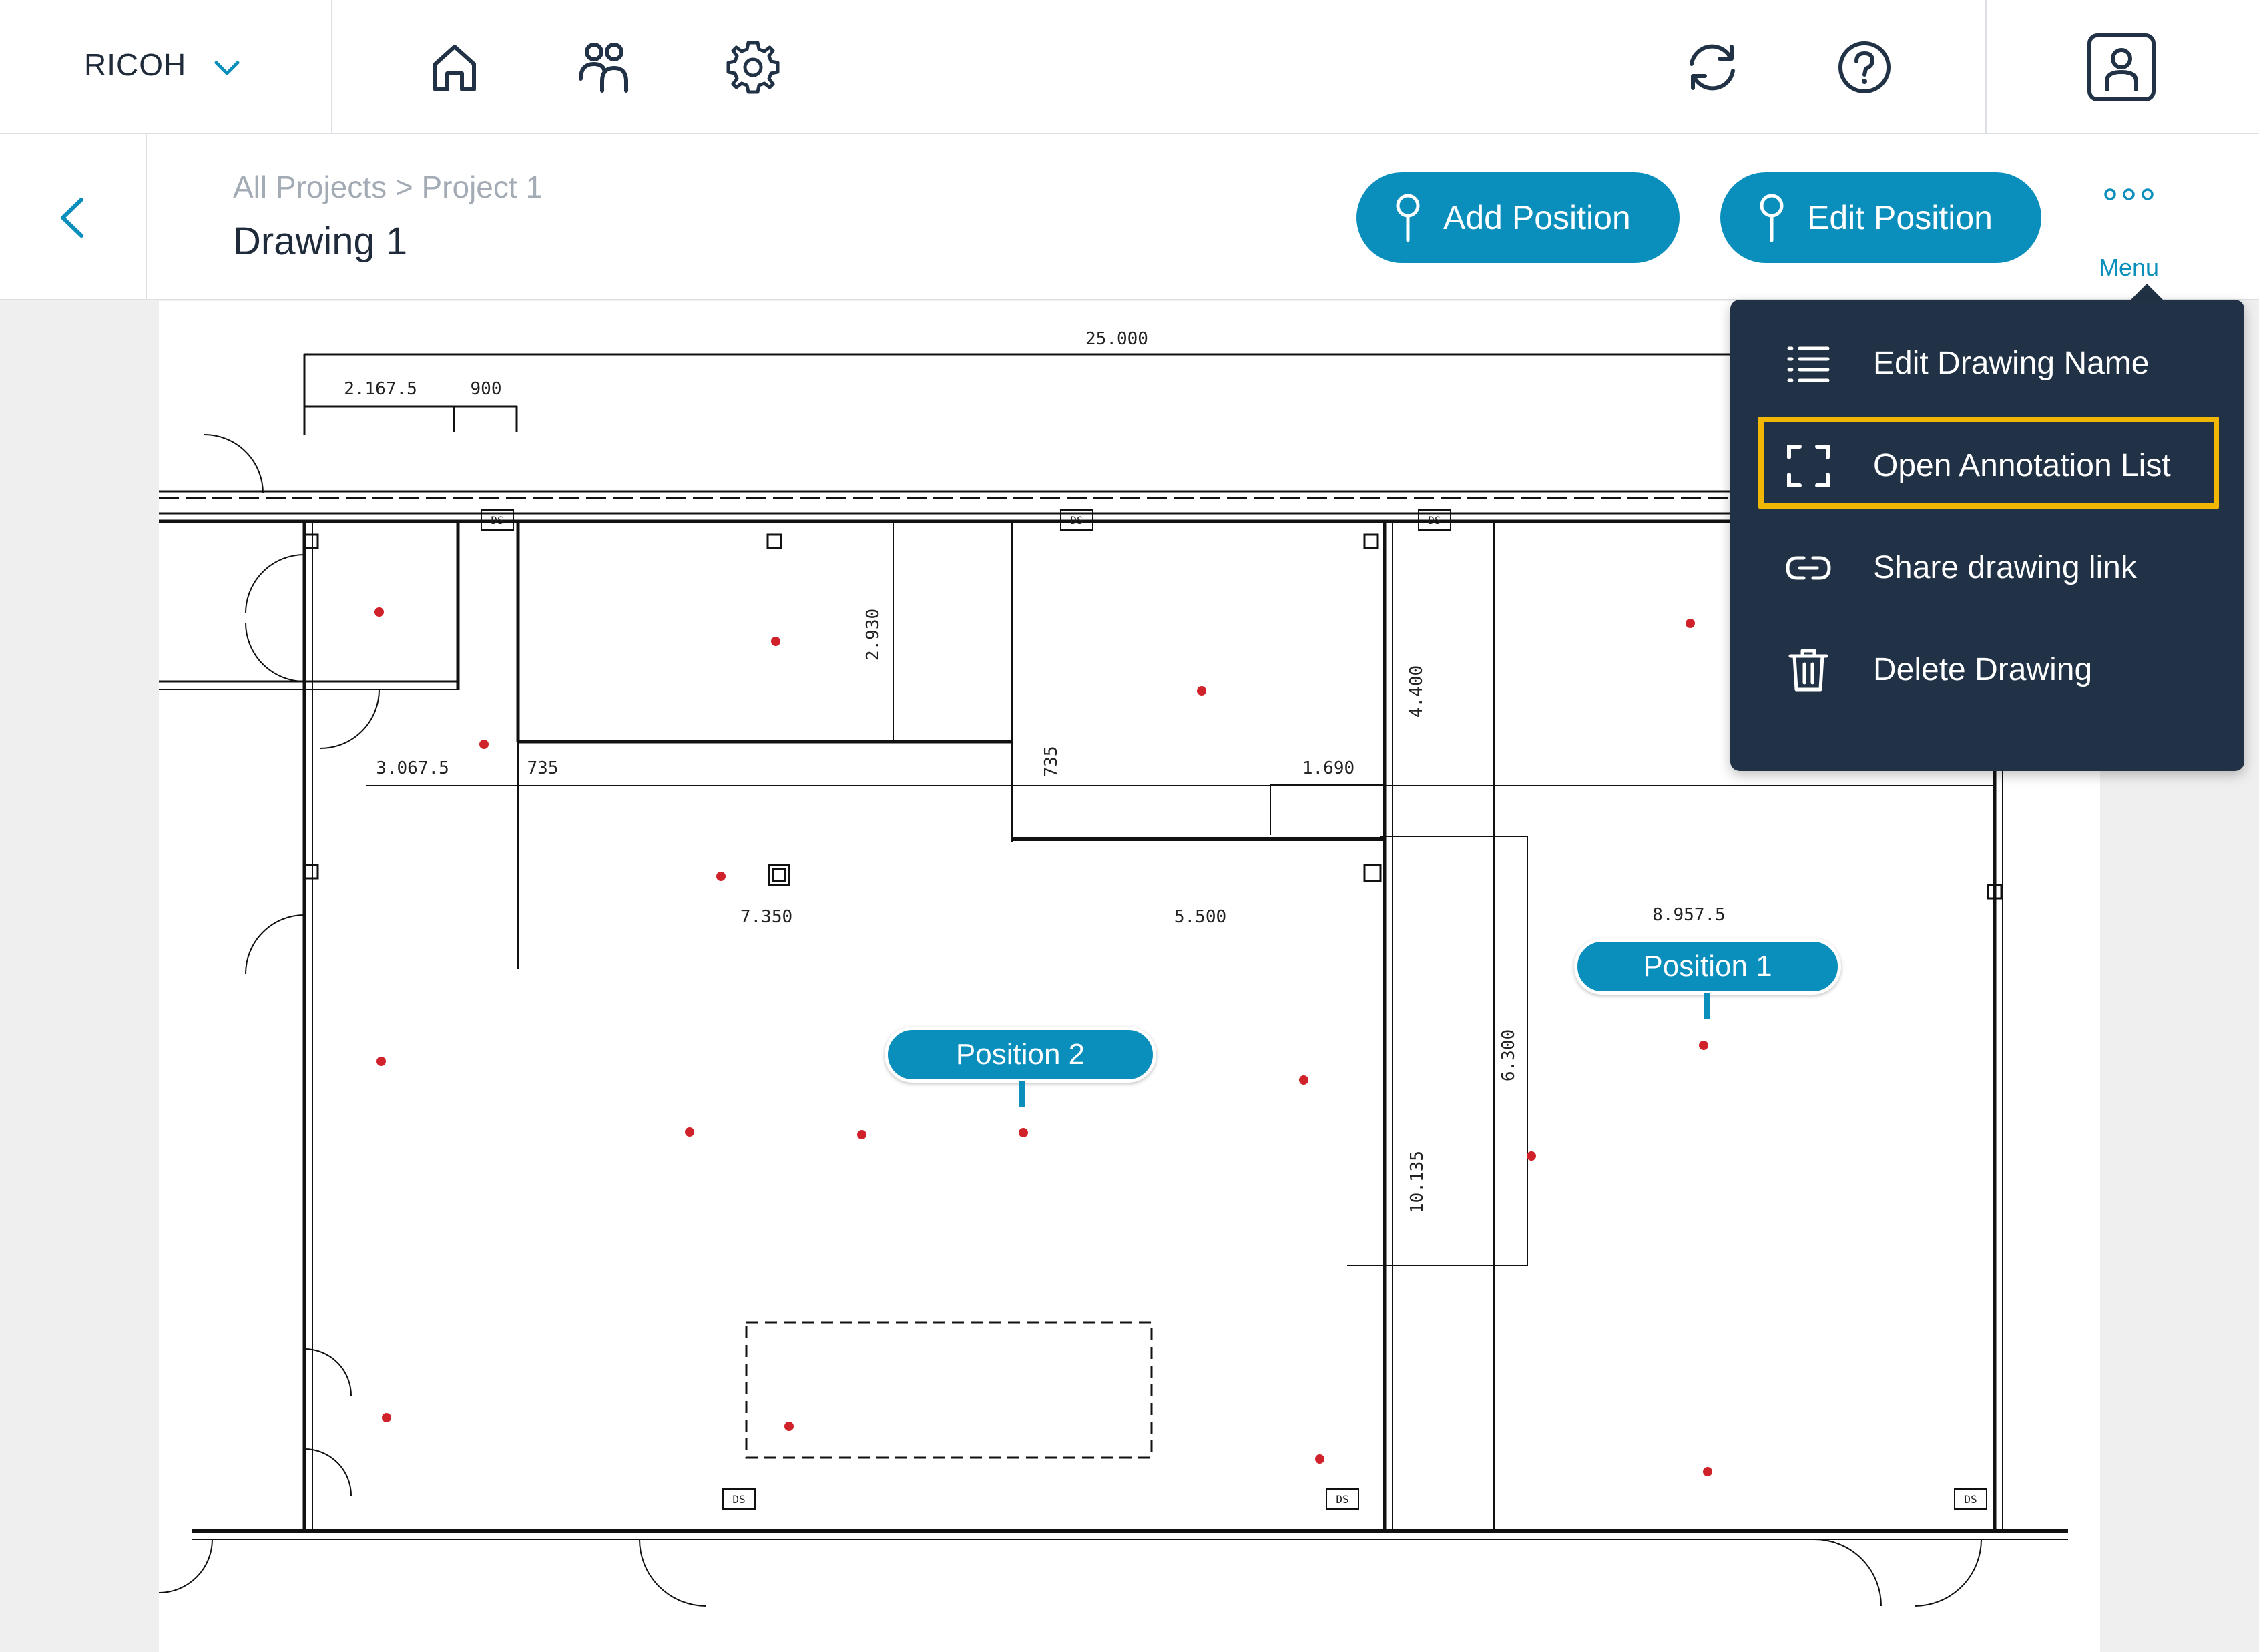 Image resolution: width=2259 pixels, height=1652 pixels. I want to click on annotation-frame-icon, so click(1808, 466).